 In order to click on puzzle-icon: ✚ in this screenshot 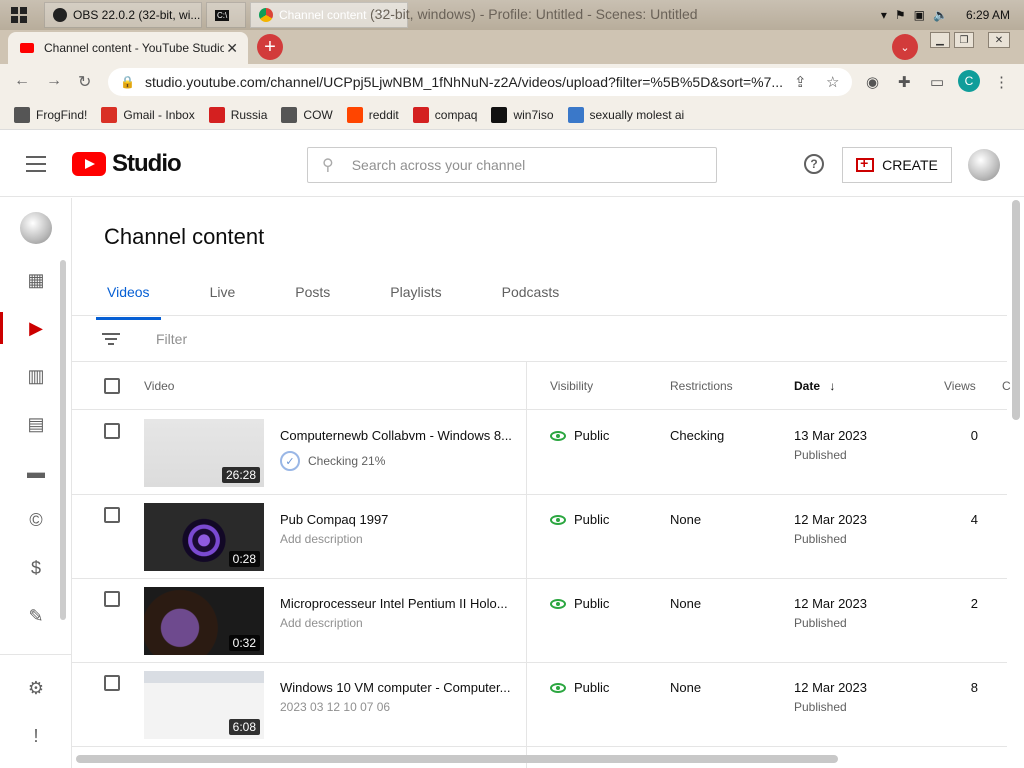, I will do `click(904, 82)`.